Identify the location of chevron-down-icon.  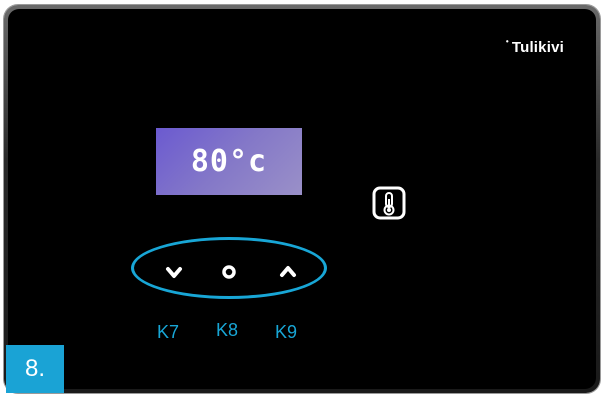
(174, 272).